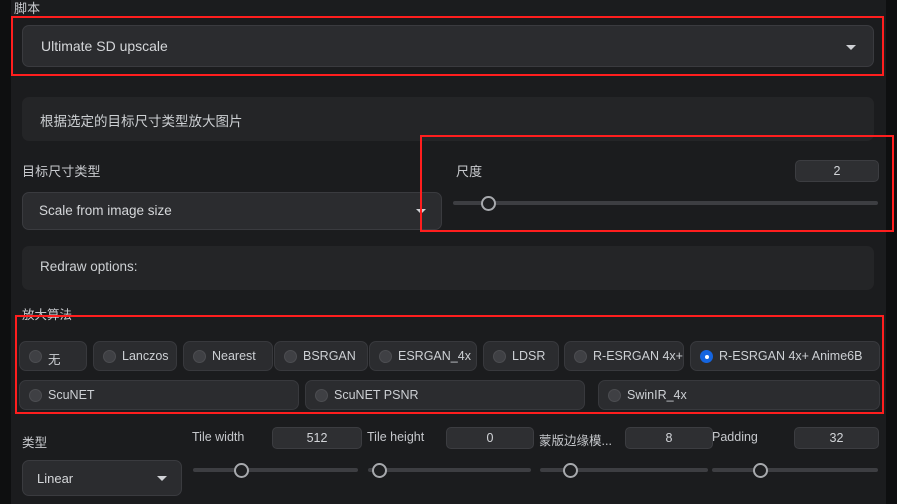 The width and height of the screenshot is (897, 504). Describe the element at coordinates (739, 395) in the screenshot. I see `upscaler-radio-swinir-4x: SwinIR_4x` at that location.